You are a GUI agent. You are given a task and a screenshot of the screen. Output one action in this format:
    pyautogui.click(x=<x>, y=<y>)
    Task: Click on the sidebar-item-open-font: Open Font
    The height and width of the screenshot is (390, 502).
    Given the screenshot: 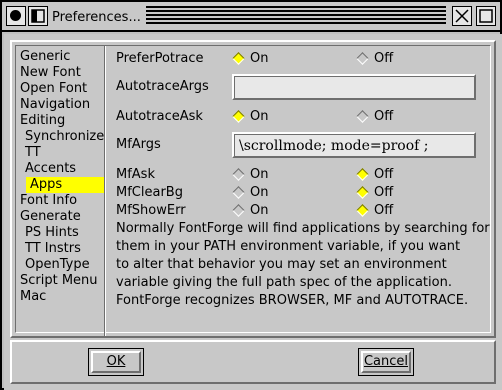 What is the action you would take?
    pyautogui.click(x=67, y=89)
    